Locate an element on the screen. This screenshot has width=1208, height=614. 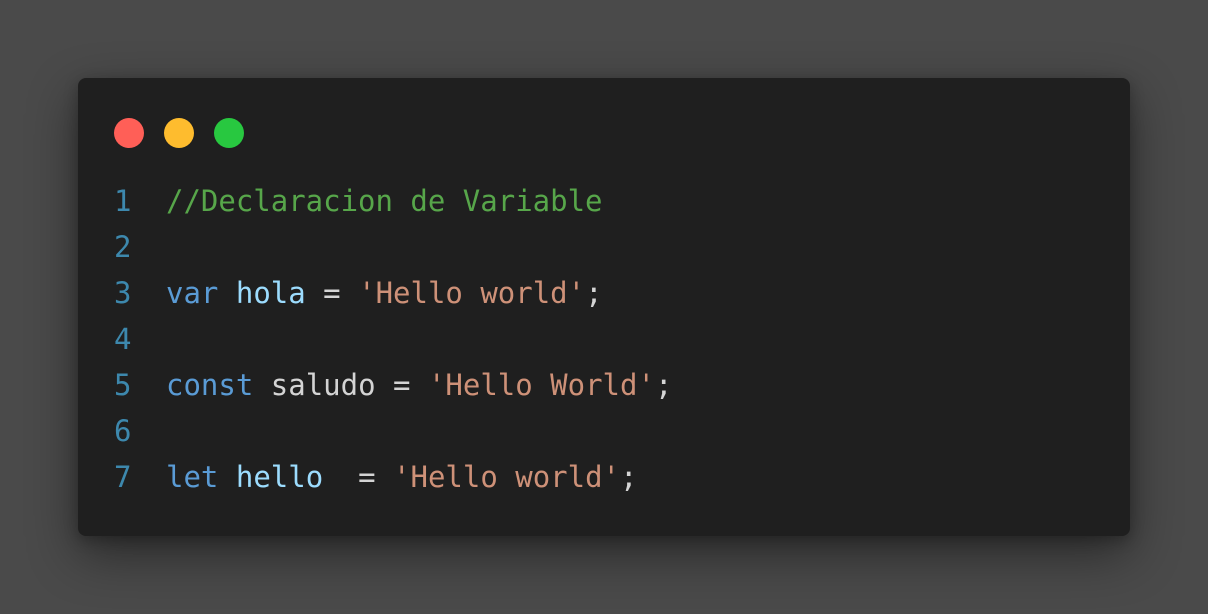
line-number: 3 is located at coordinates (123, 293).